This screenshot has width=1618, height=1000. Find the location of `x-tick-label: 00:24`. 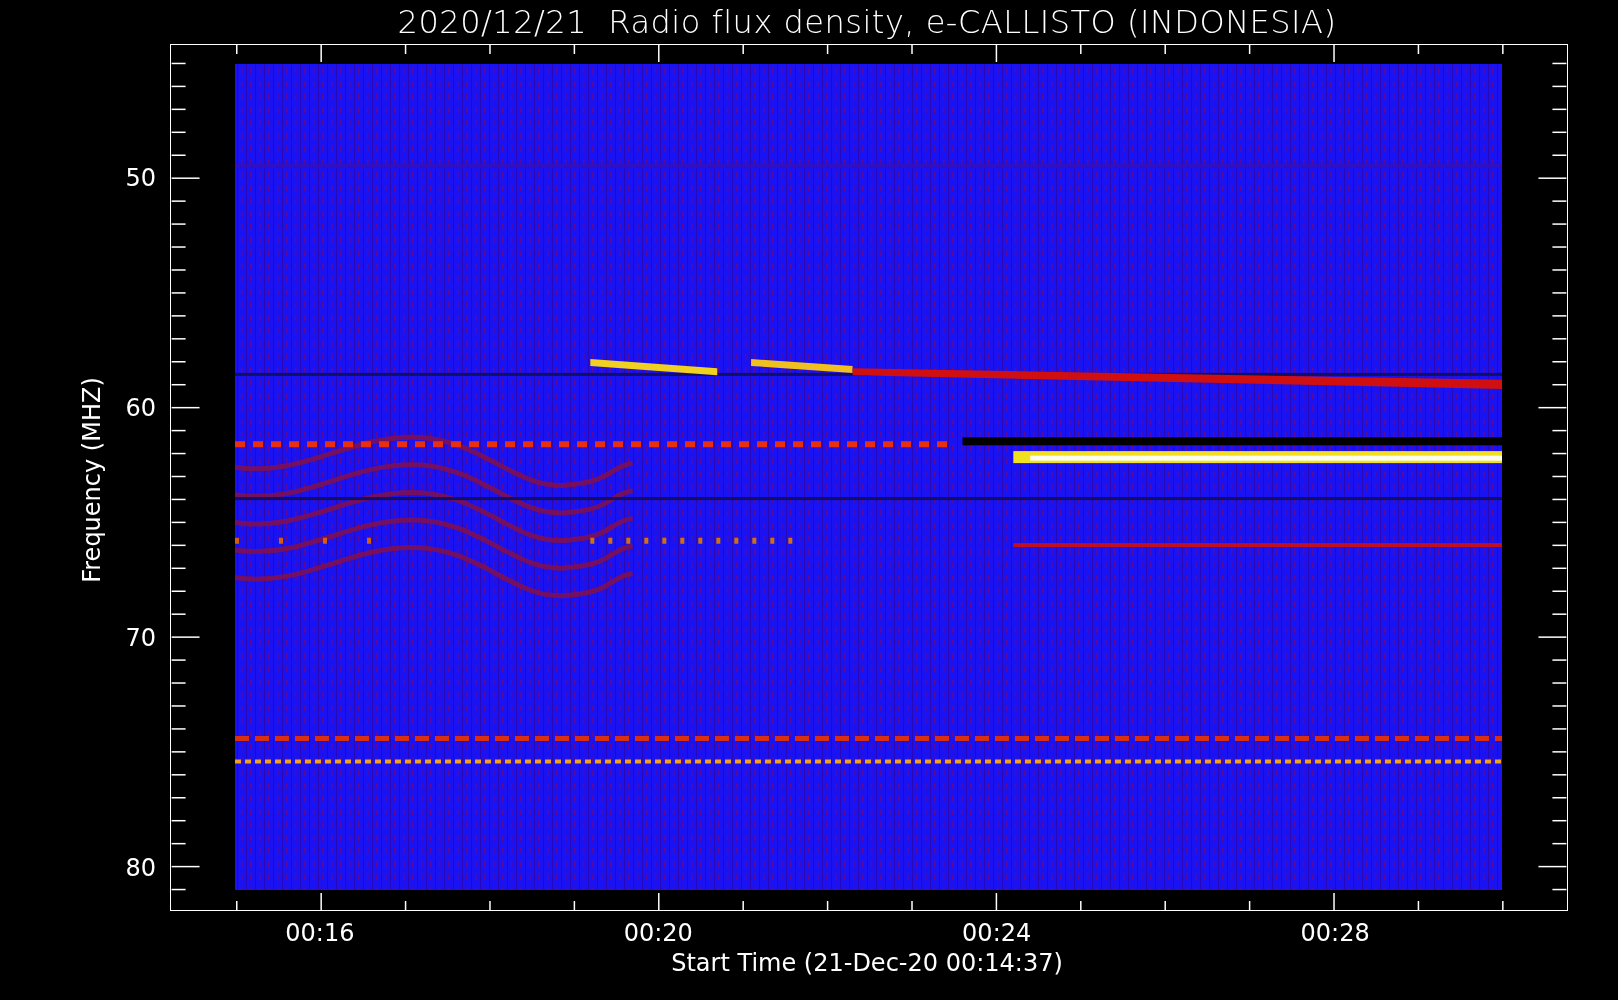

x-tick-label: 00:24 is located at coordinates (997, 933).